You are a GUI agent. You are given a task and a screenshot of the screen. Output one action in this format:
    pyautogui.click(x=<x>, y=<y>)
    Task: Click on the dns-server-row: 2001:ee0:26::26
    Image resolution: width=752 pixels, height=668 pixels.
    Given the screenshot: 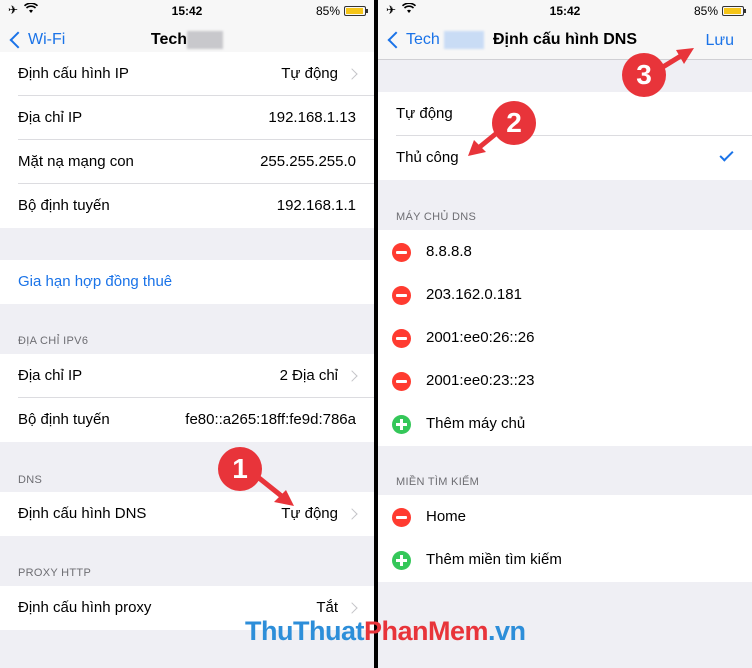 What is the action you would take?
    pyautogui.click(x=565, y=338)
    